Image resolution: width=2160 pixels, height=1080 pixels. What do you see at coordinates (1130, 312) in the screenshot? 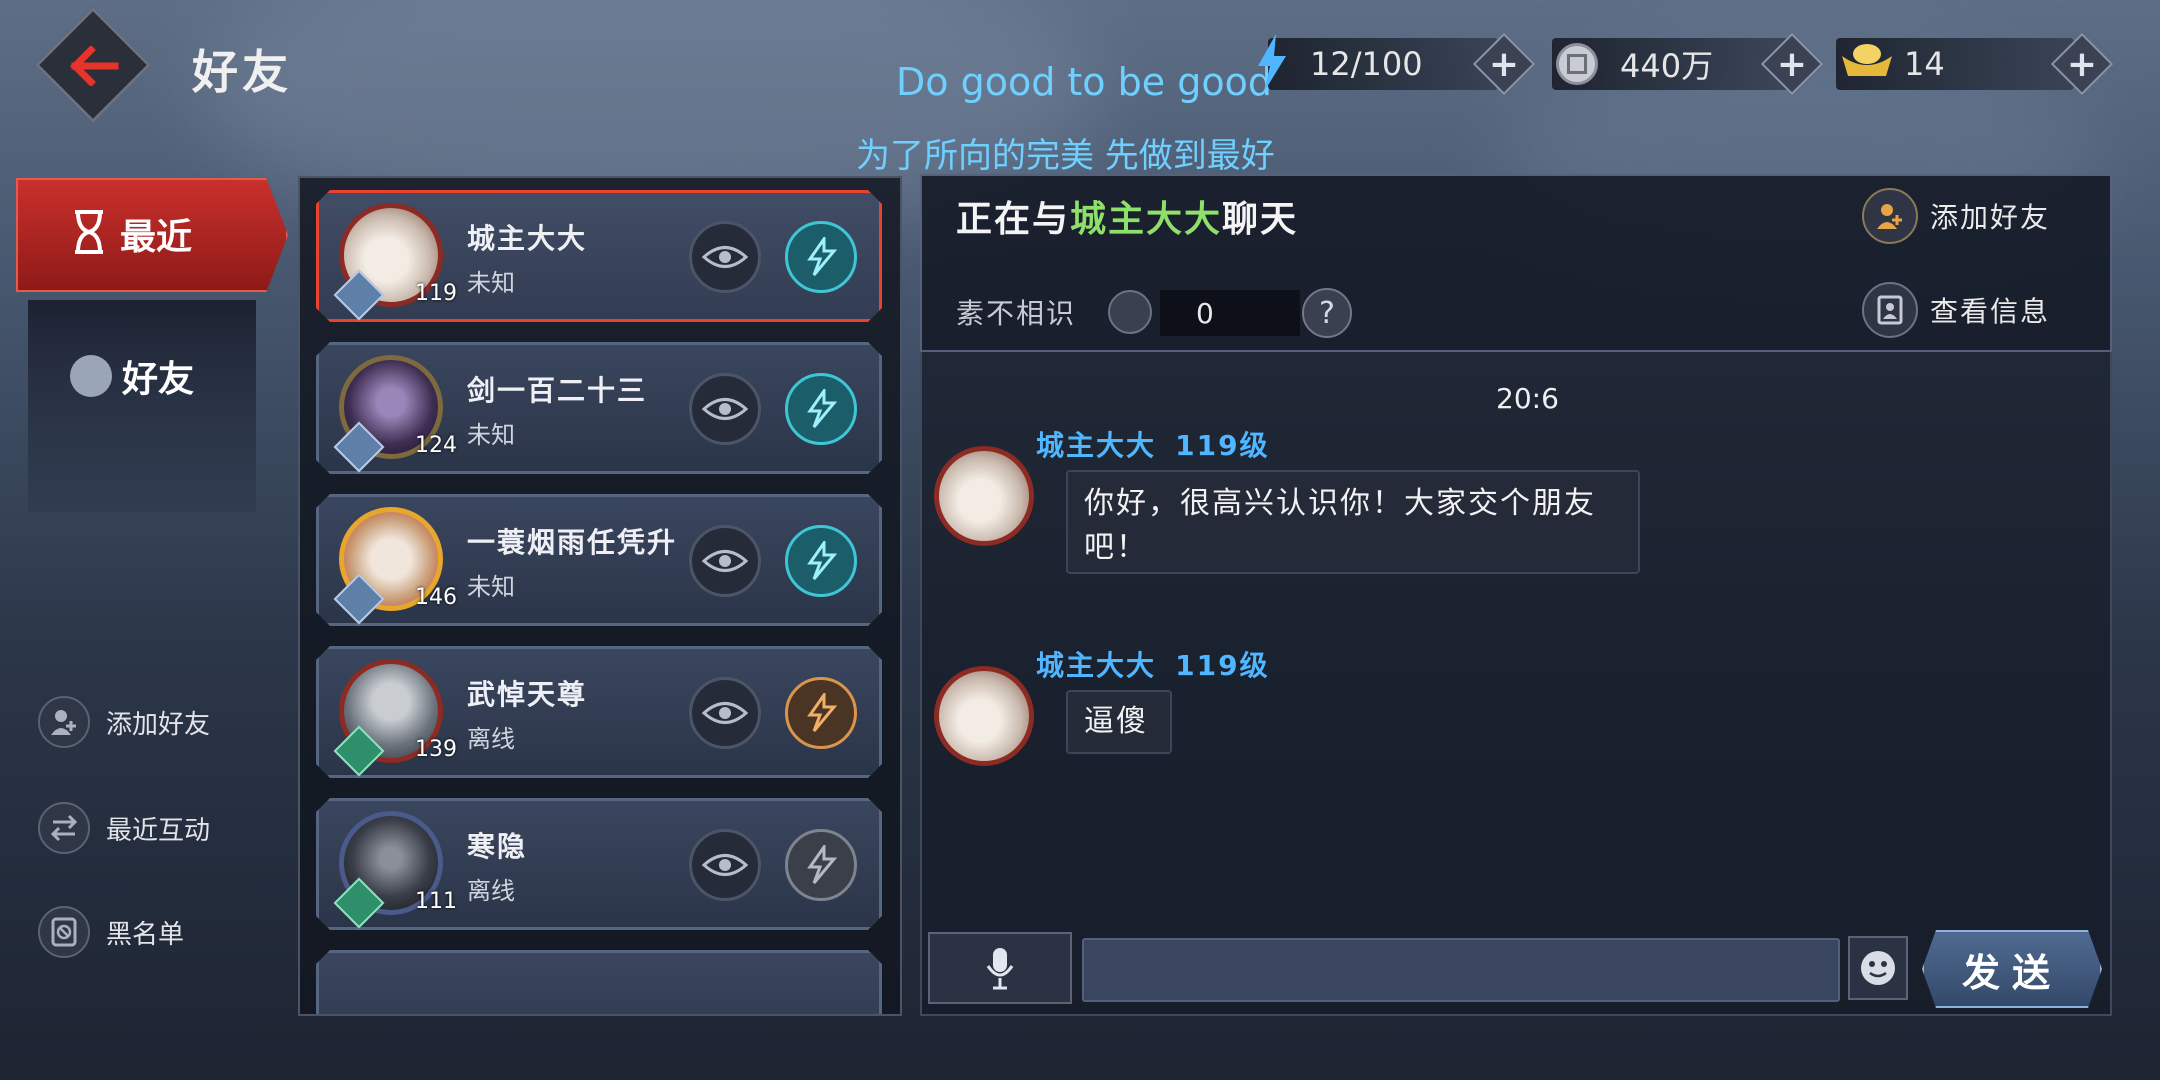
I see `intimacy-icon` at bounding box center [1130, 312].